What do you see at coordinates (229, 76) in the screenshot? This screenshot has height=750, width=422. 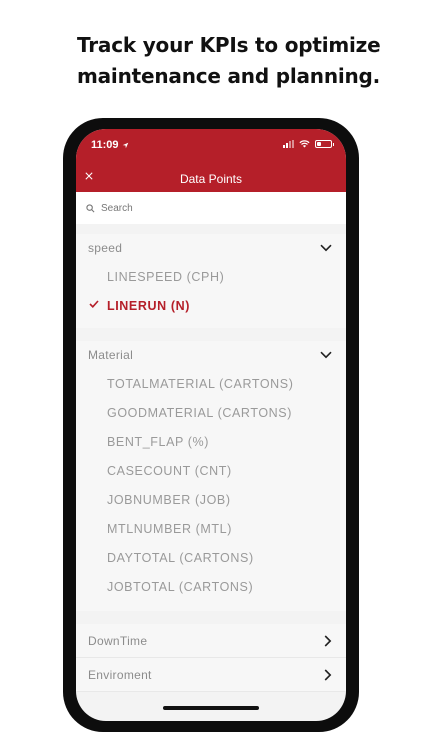 I see `headline-line-2: maintenance and planning.` at bounding box center [229, 76].